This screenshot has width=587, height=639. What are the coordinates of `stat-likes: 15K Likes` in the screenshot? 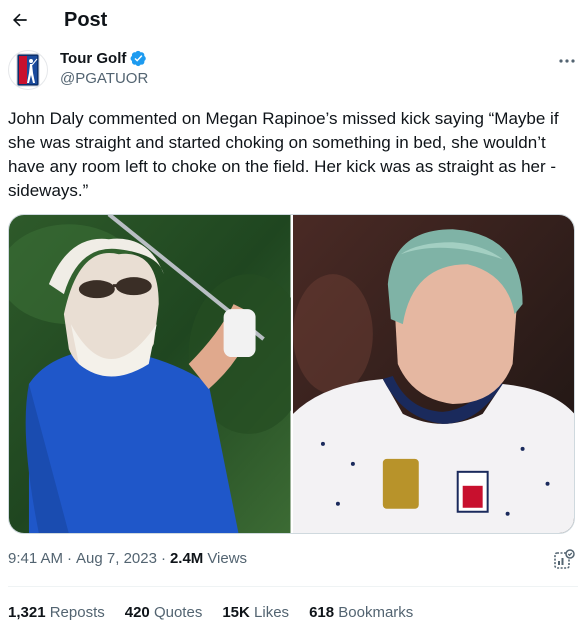 It's located at (255, 612).